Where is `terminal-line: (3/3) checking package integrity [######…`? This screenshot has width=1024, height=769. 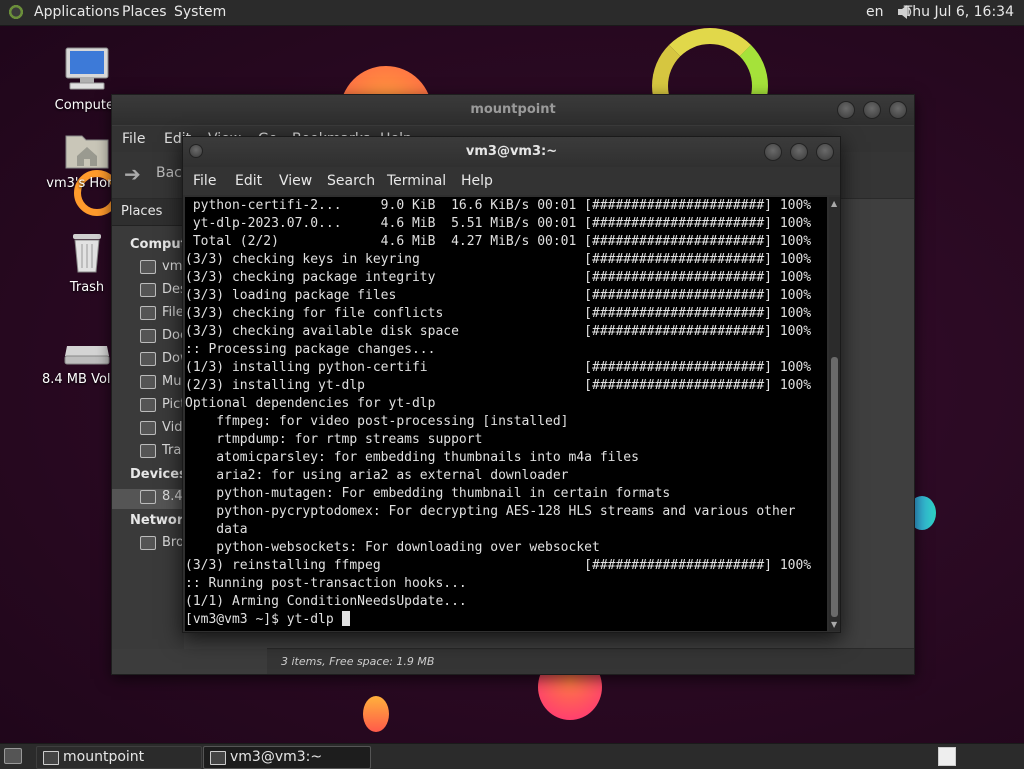
terminal-line: (3/3) checking package integrity [######… is located at coordinates (498, 277).